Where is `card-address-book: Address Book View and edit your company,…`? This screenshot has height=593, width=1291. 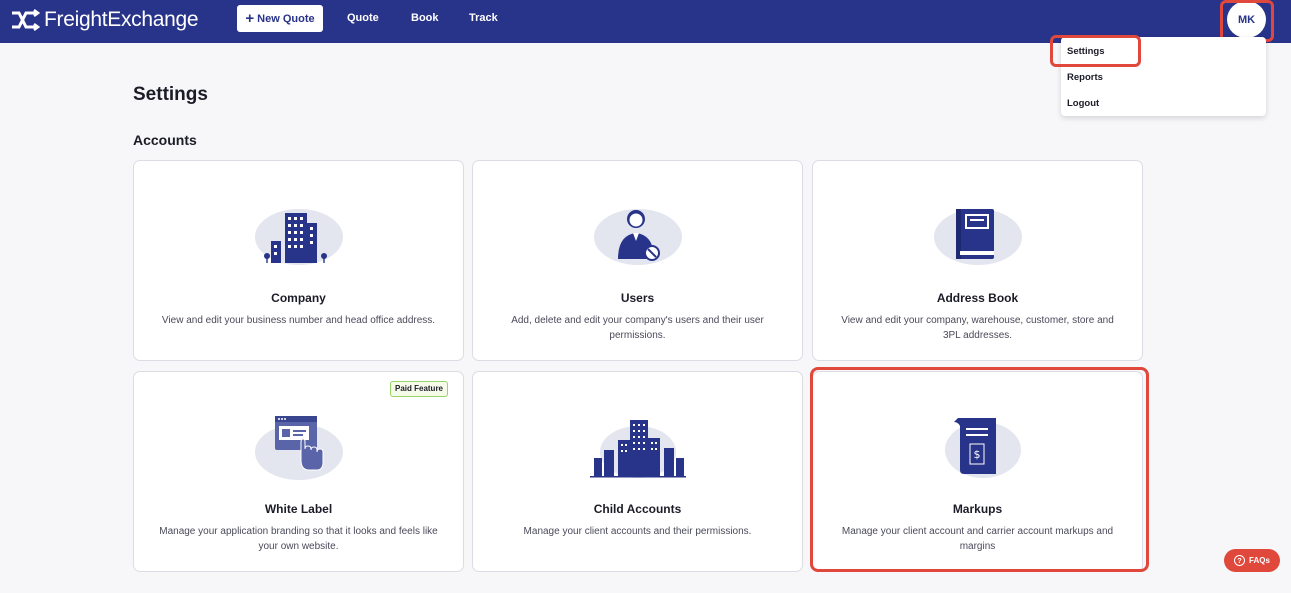
card-address-book: Address Book View and edit your company,… is located at coordinates (977, 260).